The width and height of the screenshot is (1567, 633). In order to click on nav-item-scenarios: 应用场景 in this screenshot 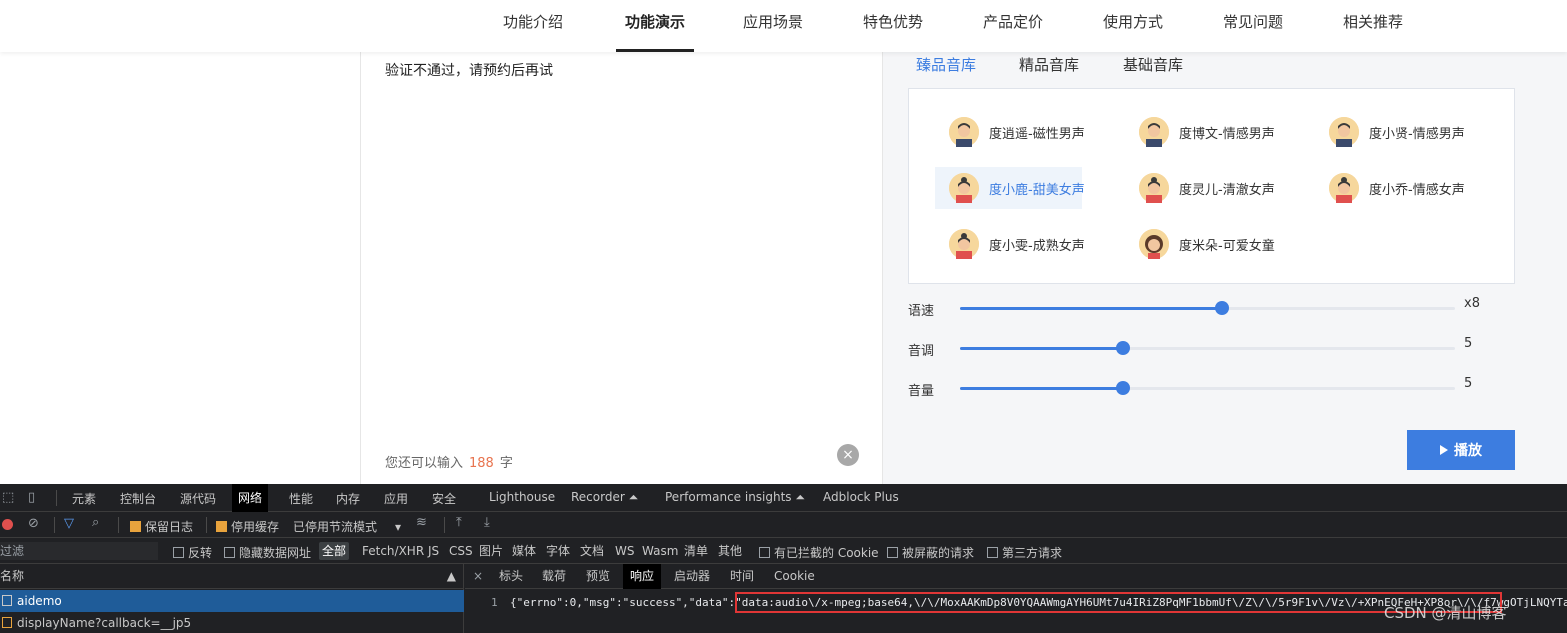, I will do `click(773, 26)`.